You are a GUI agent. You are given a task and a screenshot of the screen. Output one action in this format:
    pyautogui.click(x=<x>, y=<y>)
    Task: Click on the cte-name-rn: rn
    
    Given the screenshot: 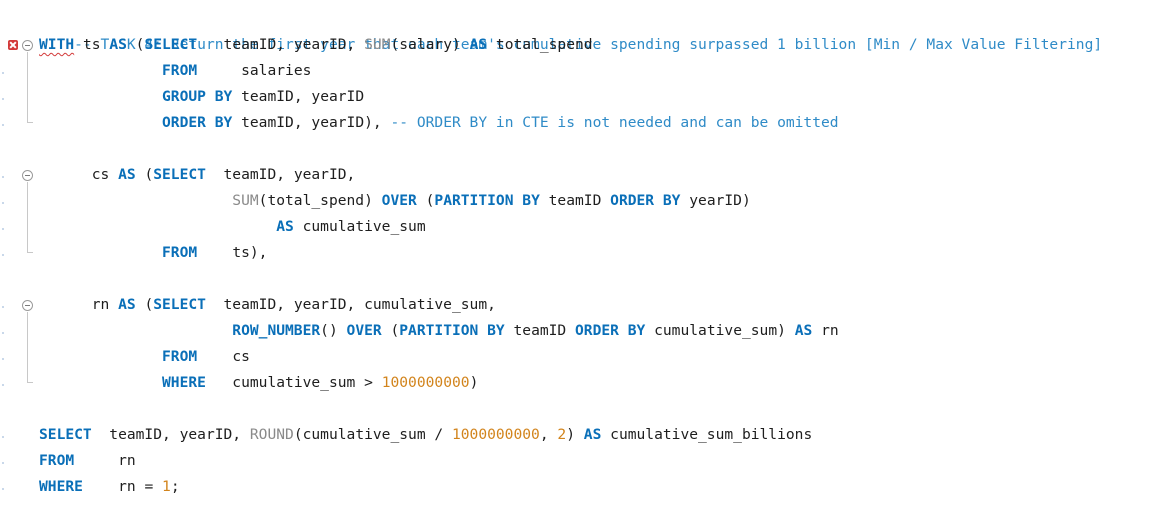 What is the action you would take?
    pyautogui.click(x=105, y=304)
    